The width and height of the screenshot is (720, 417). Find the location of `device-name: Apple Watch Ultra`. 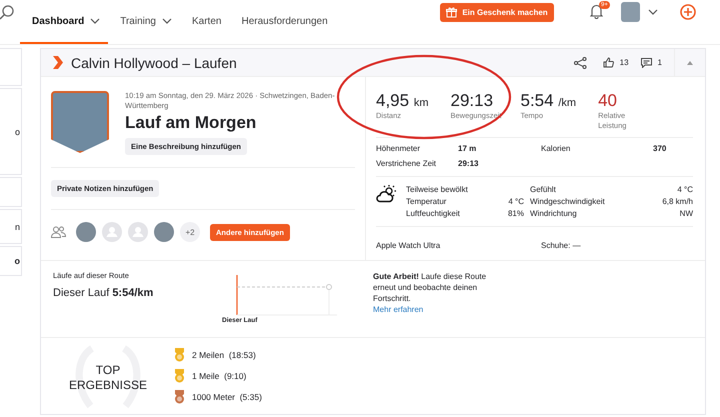

device-name: Apple Watch Ultra is located at coordinates (409, 245).